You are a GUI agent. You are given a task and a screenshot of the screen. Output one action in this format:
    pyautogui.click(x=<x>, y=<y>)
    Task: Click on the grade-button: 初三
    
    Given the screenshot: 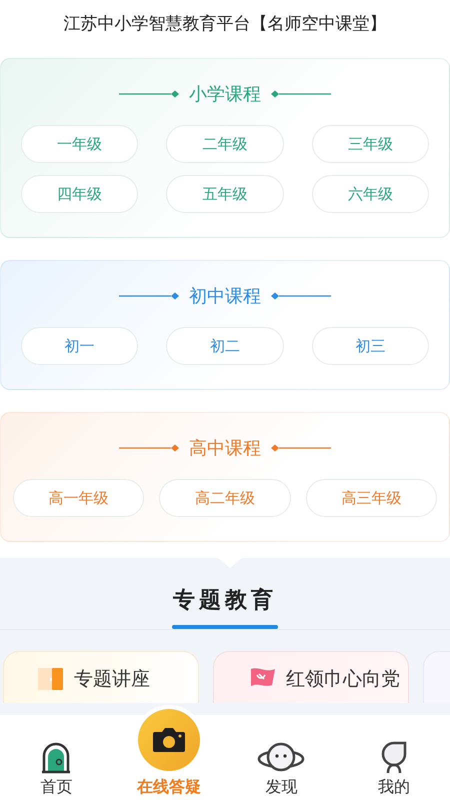 What is the action you would take?
    pyautogui.click(x=370, y=346)
    